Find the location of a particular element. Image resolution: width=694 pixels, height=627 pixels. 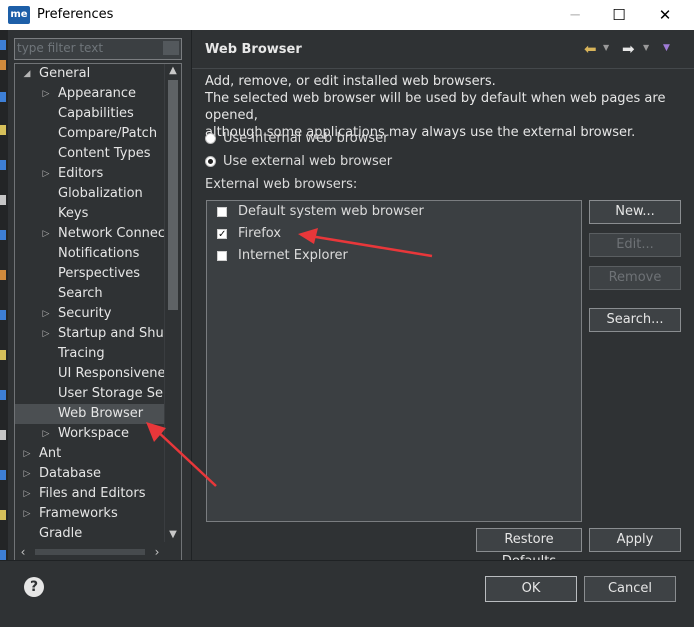

tree-item-label: User Storage Serv is located at coordinates (117, 394).